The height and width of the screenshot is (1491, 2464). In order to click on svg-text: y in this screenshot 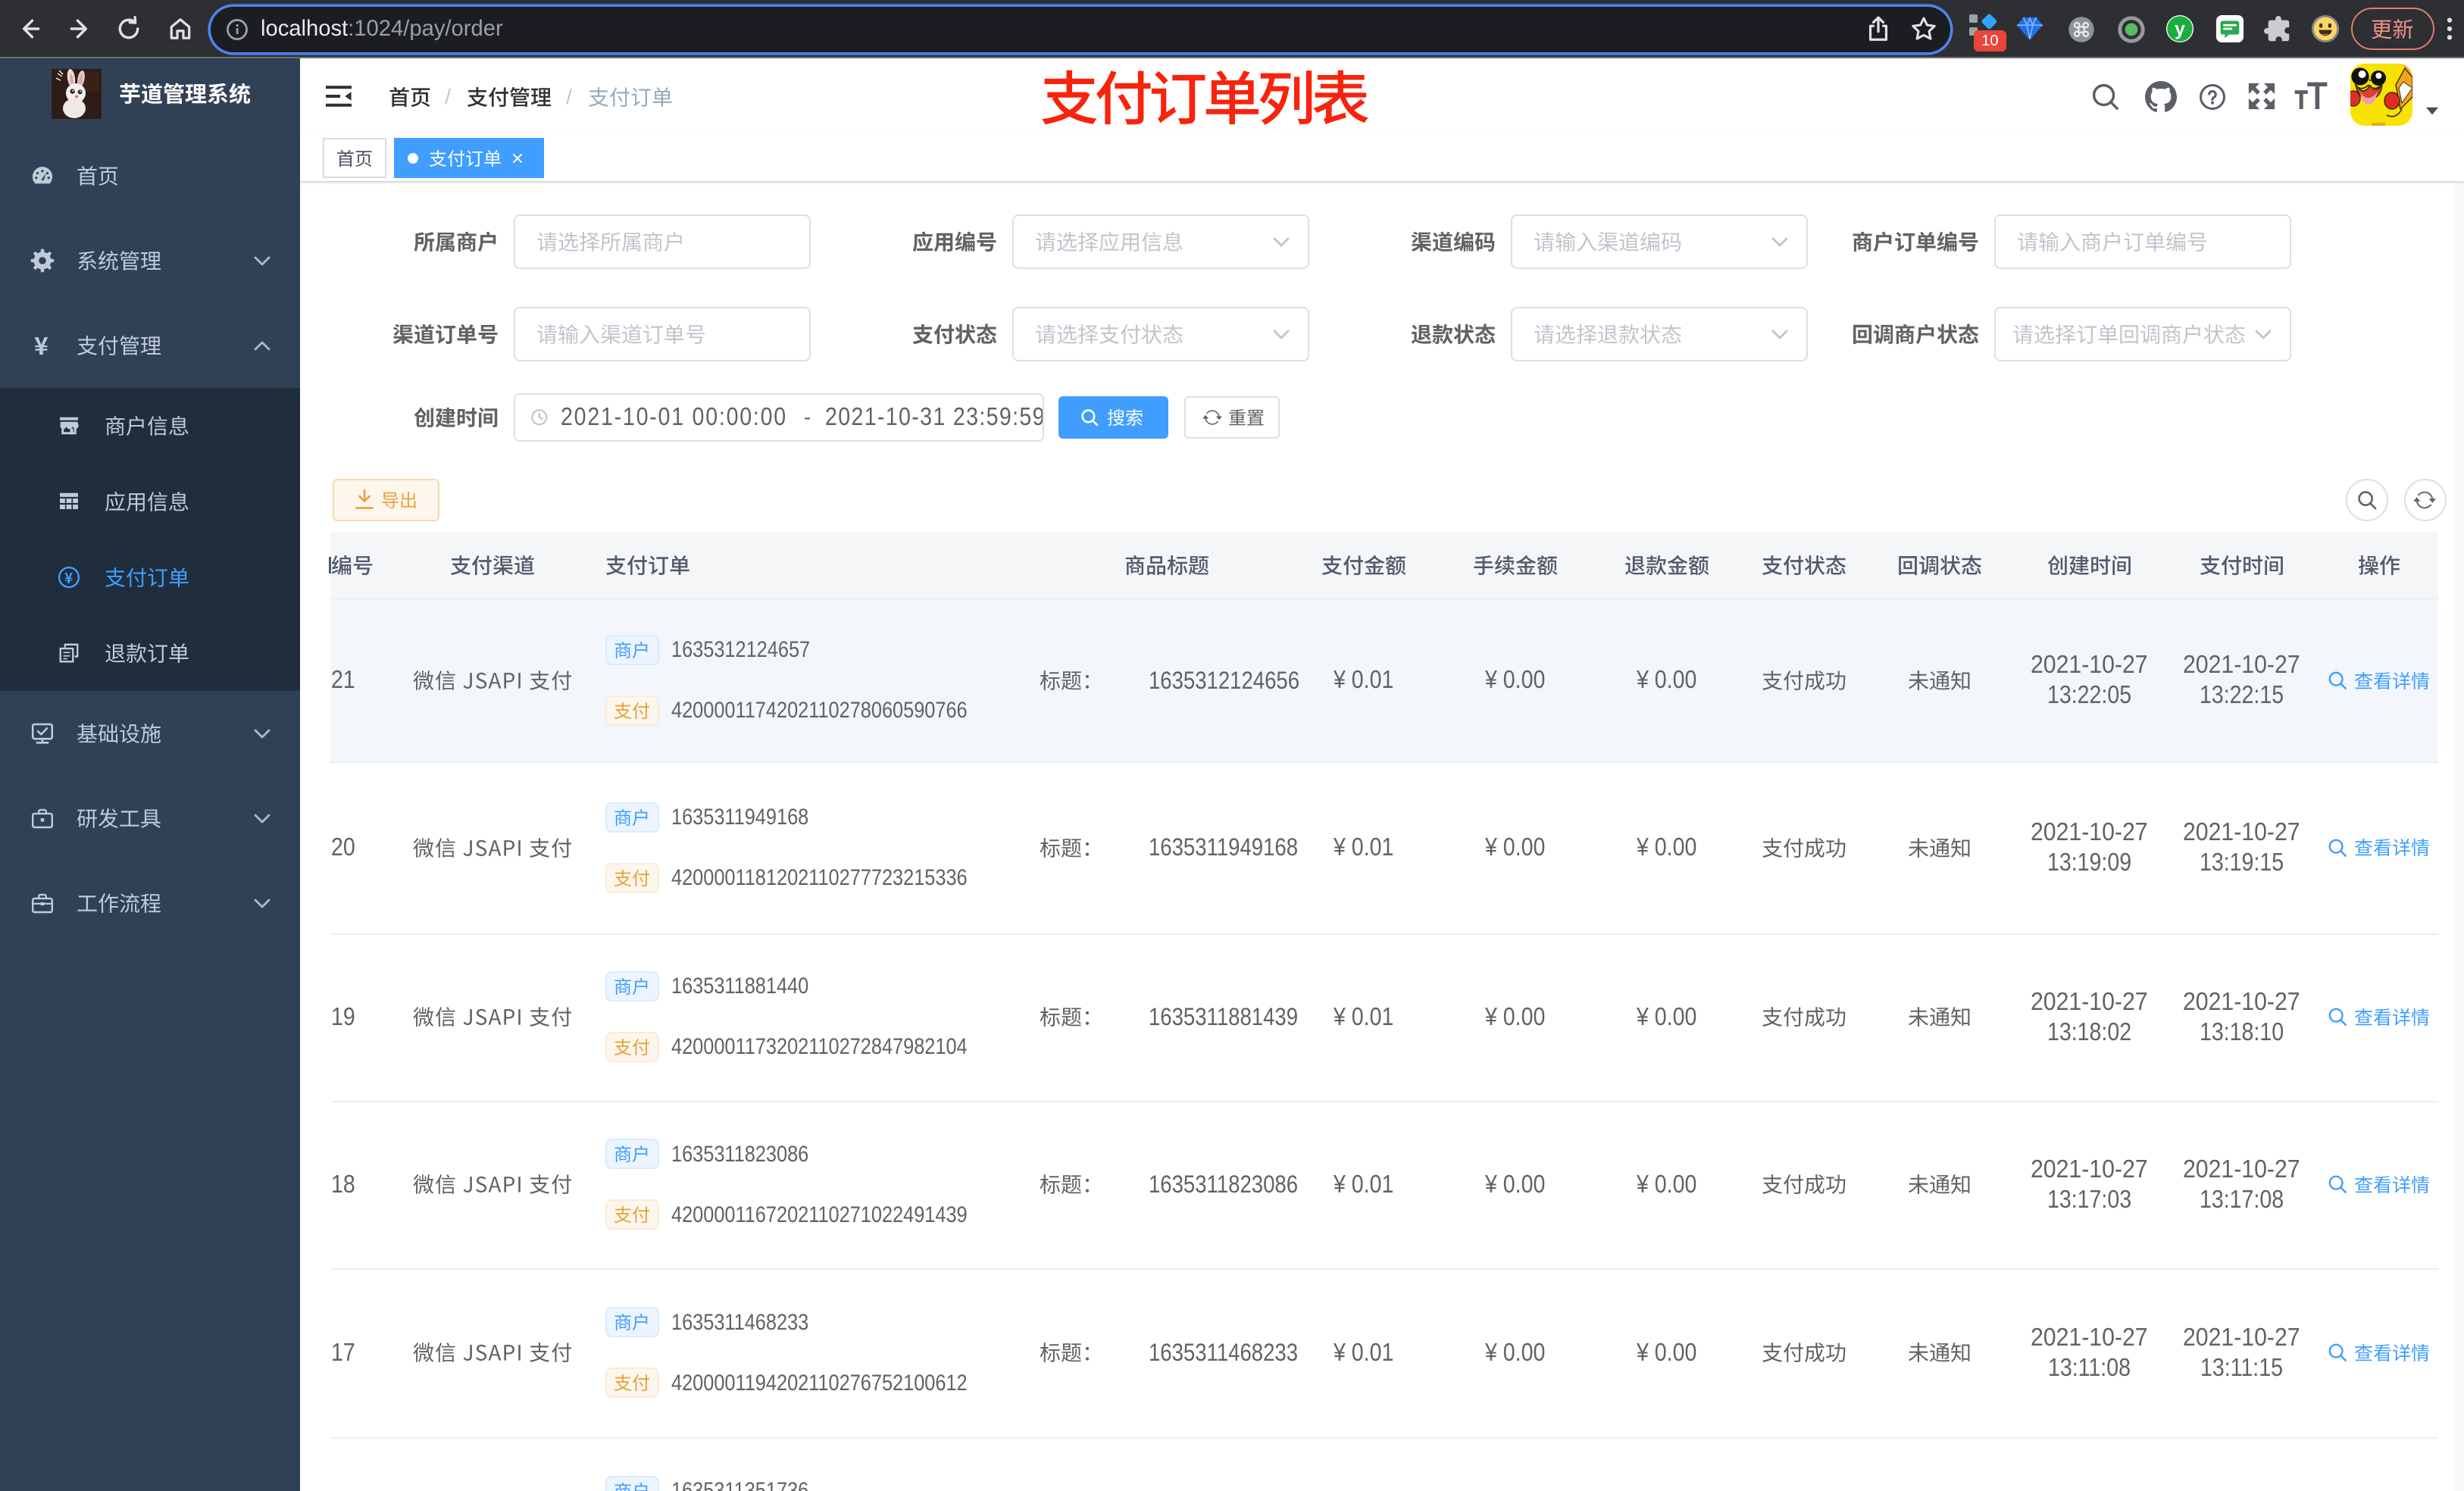, I will do `click(2180, 30)`.